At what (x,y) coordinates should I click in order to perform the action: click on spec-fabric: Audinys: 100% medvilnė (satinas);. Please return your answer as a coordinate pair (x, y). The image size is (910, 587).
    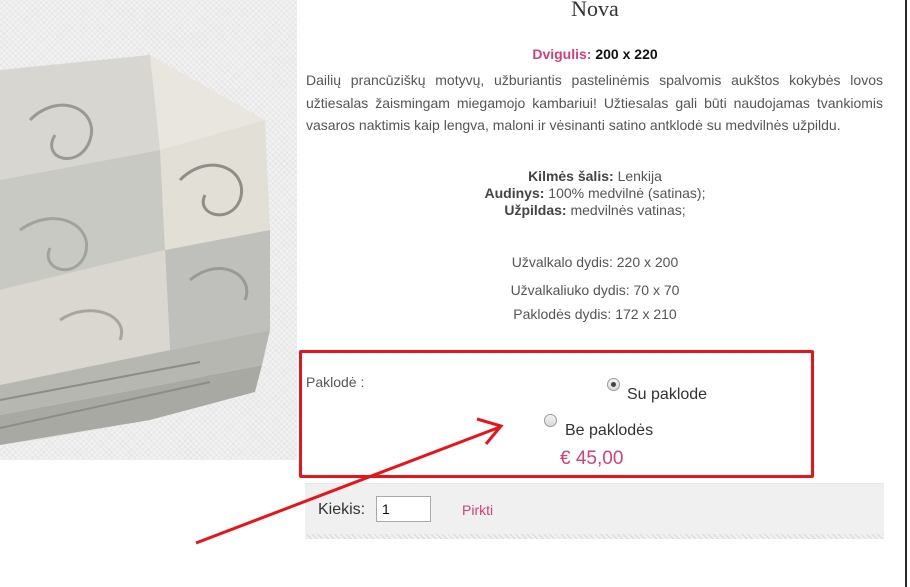
    Looking at the image, I should click on (595, 193).